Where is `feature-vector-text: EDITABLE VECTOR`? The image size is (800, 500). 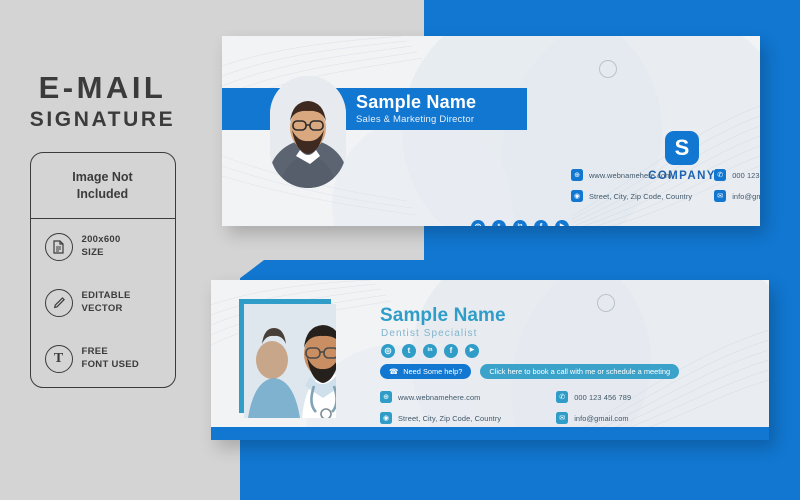
feature-vector-text: EDITABLE VECTOR is located at coordinates (106, 303).